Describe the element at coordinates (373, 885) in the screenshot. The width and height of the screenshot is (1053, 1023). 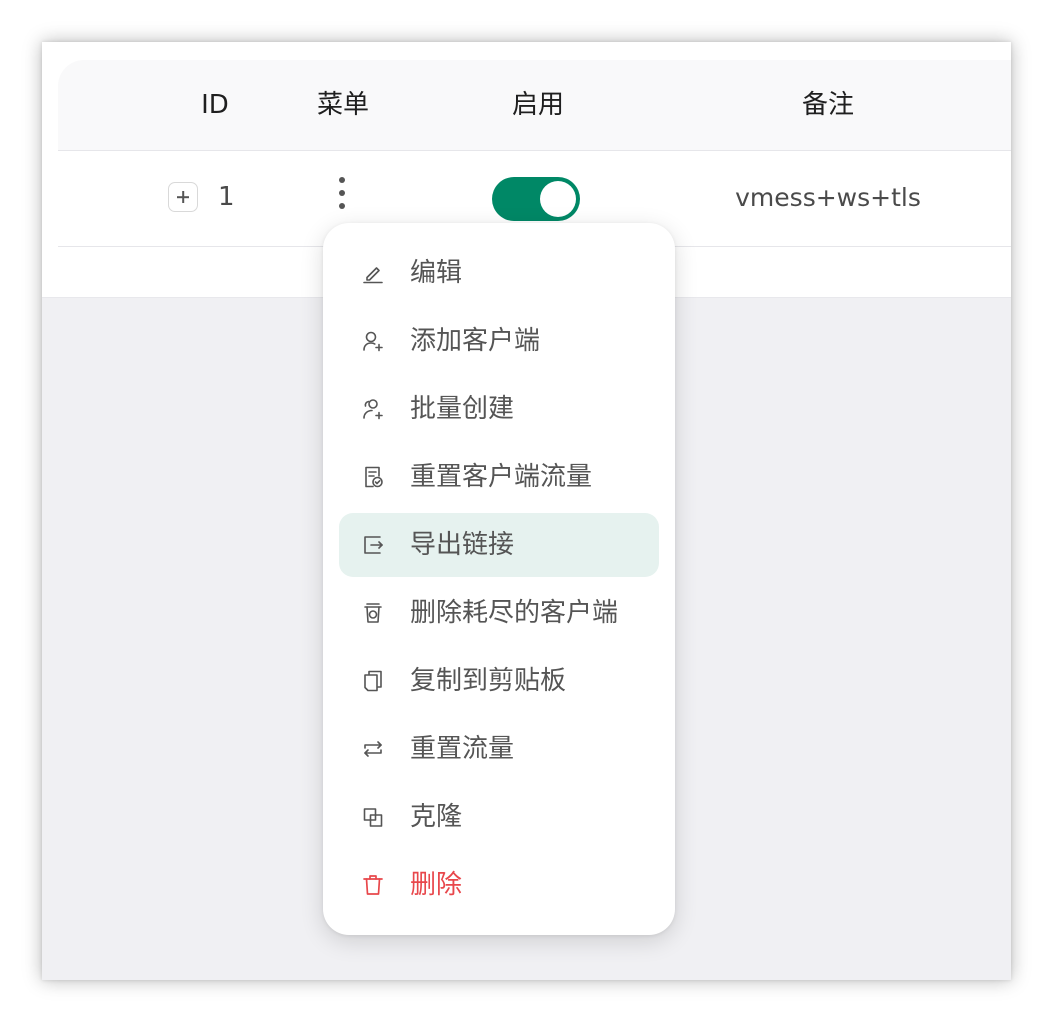
I see `delete-icon` at that location.